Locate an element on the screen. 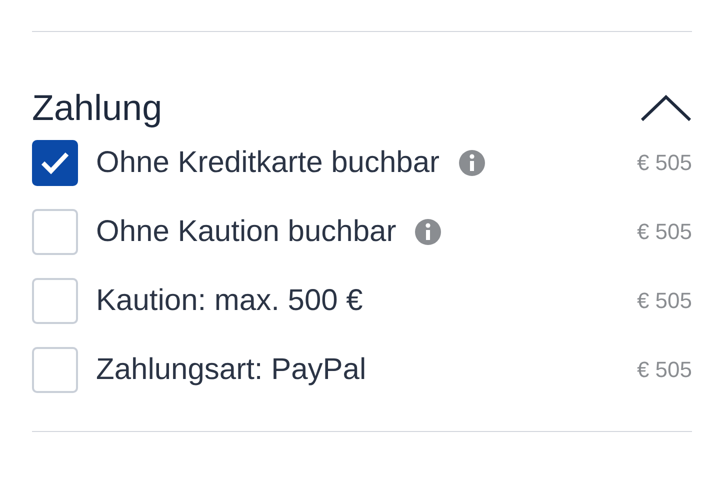  chevron-icon is located at coordinates (666, 108).